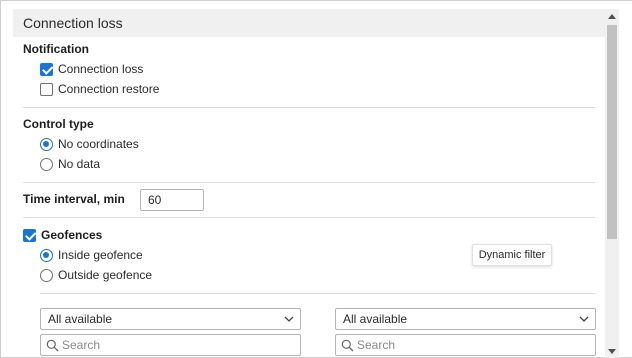  Describe the element at coordinates (80, 319) in the screenshot. I see `left-select-value: All available` at that location.